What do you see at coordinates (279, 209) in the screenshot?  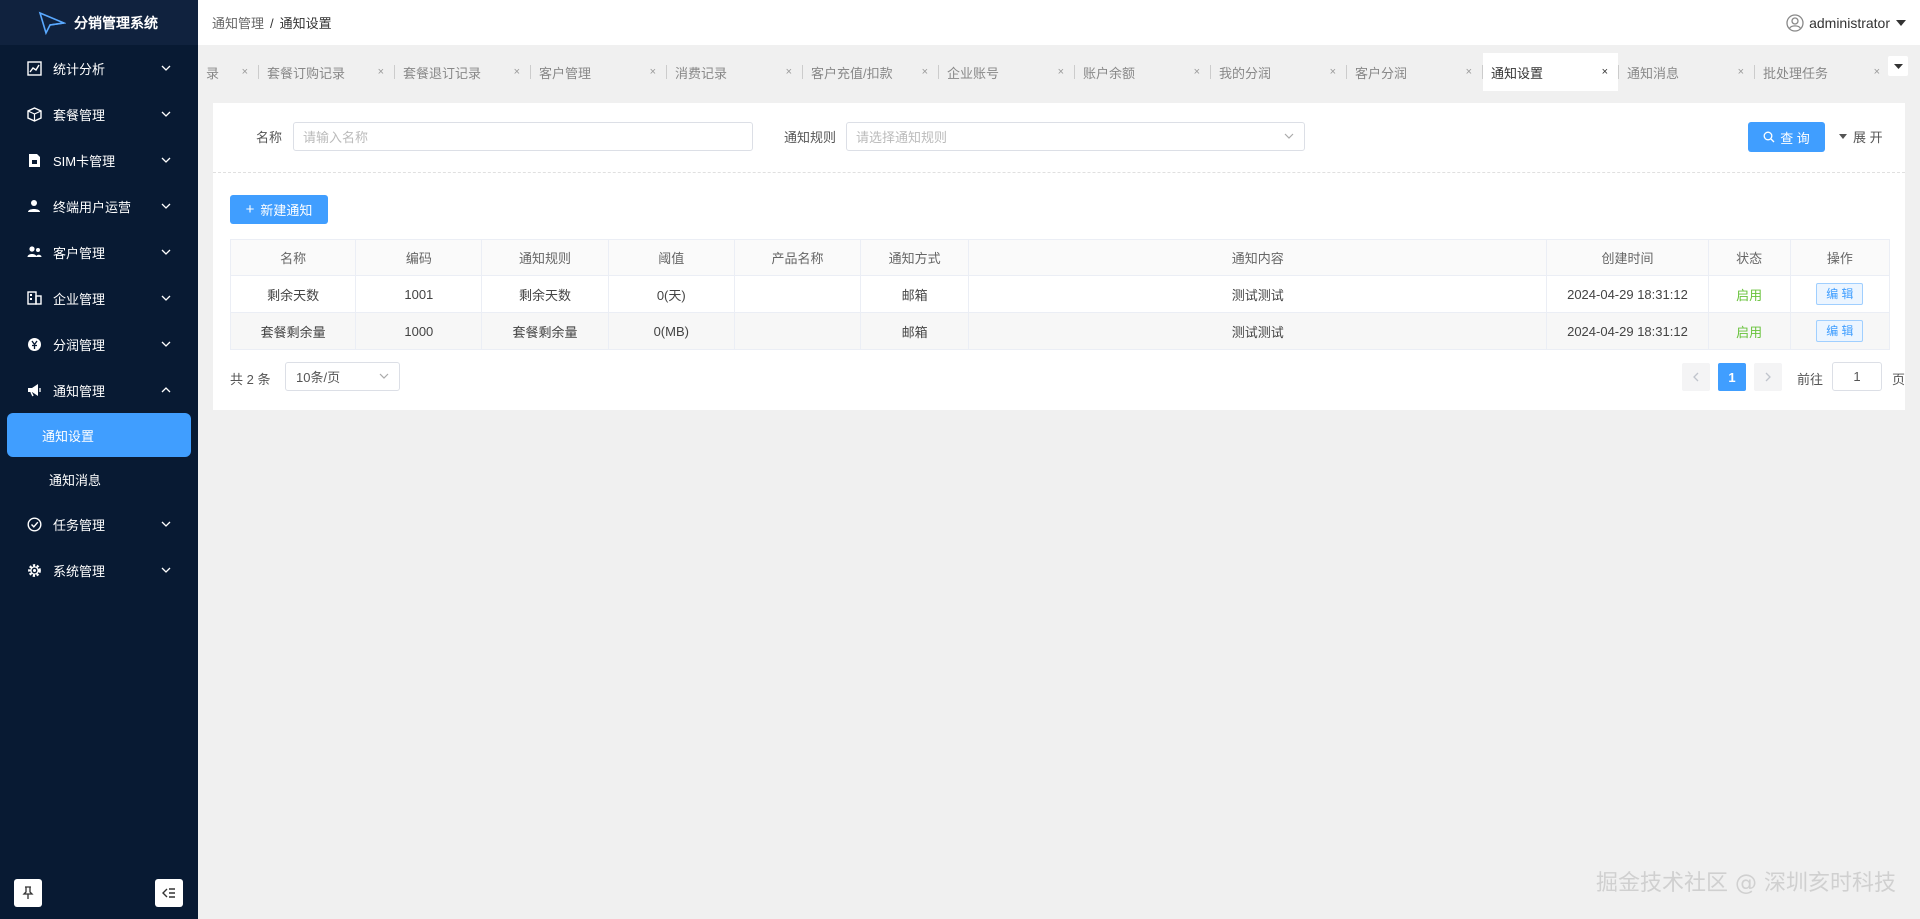 I see `new-notification-button: + 新建通知` at bounding box center [279, 209].